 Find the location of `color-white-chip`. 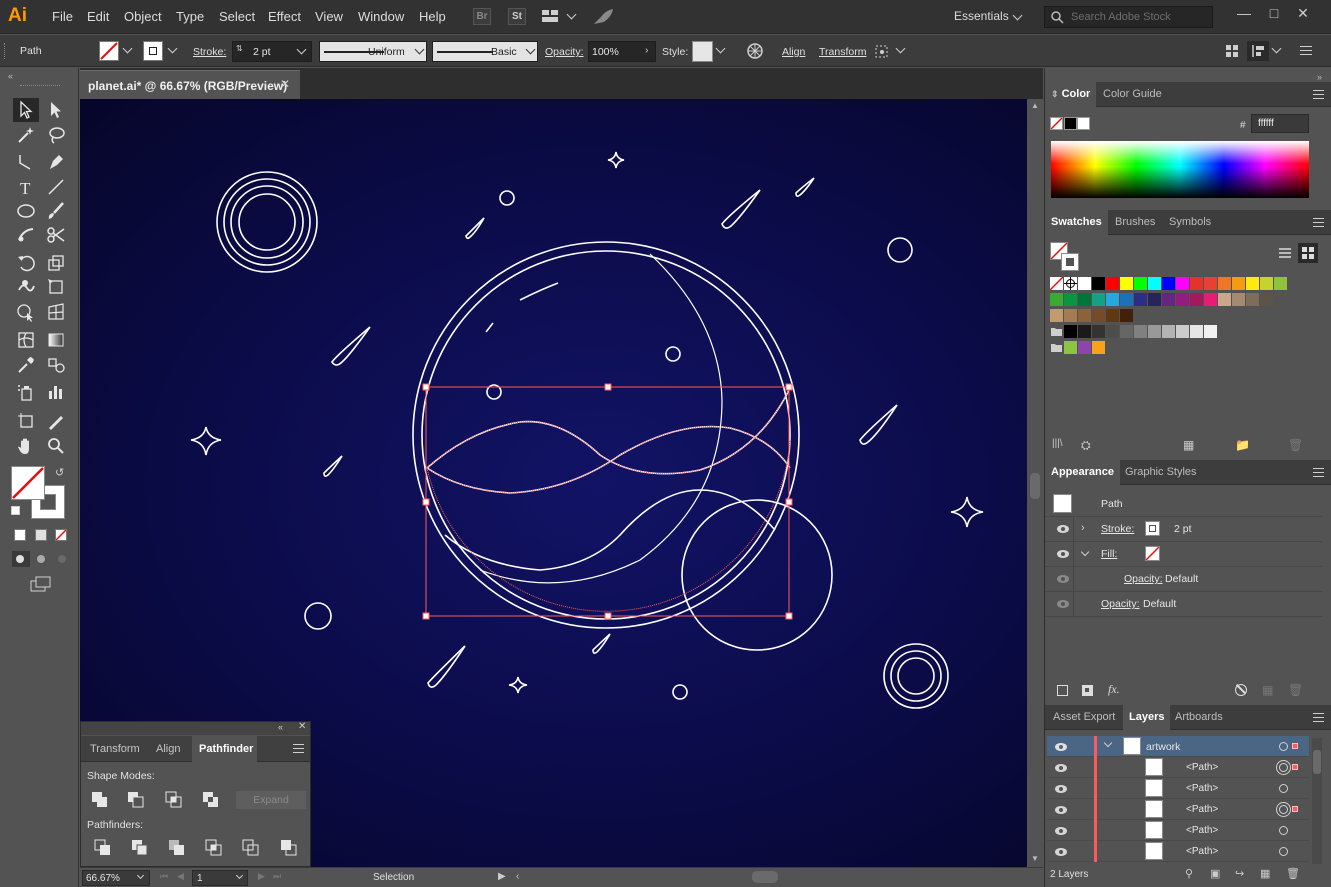

color-white-chip is located at coordinates (1083, 123).